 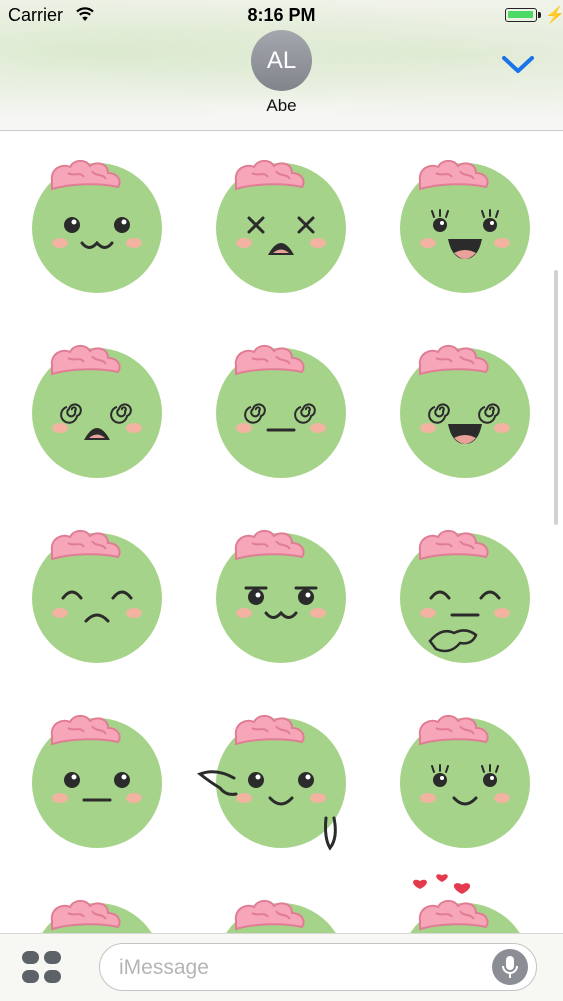 I want to click on contact-avatar: AL, so click(x=281, y=60).